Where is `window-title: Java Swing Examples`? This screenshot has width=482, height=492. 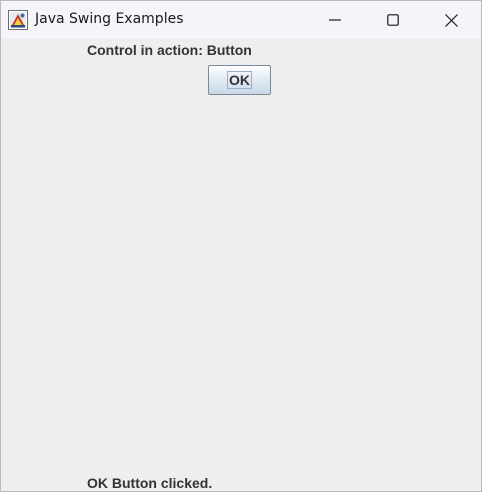 window-title: Java Swing Examples is located at coordinates (109, 19).